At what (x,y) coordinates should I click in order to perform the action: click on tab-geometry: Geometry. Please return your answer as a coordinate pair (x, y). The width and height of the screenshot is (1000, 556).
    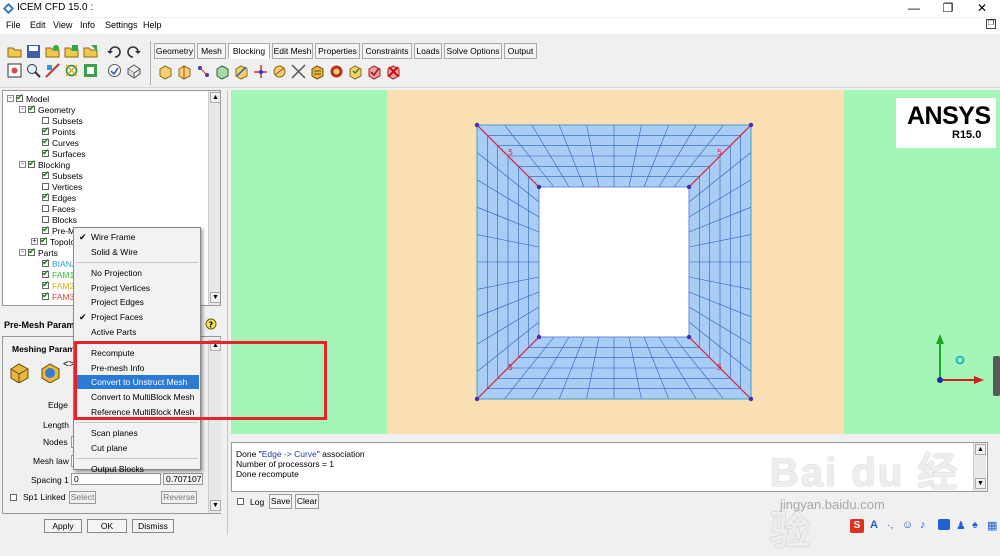
    Looking at the image, I should click on (174, 51).